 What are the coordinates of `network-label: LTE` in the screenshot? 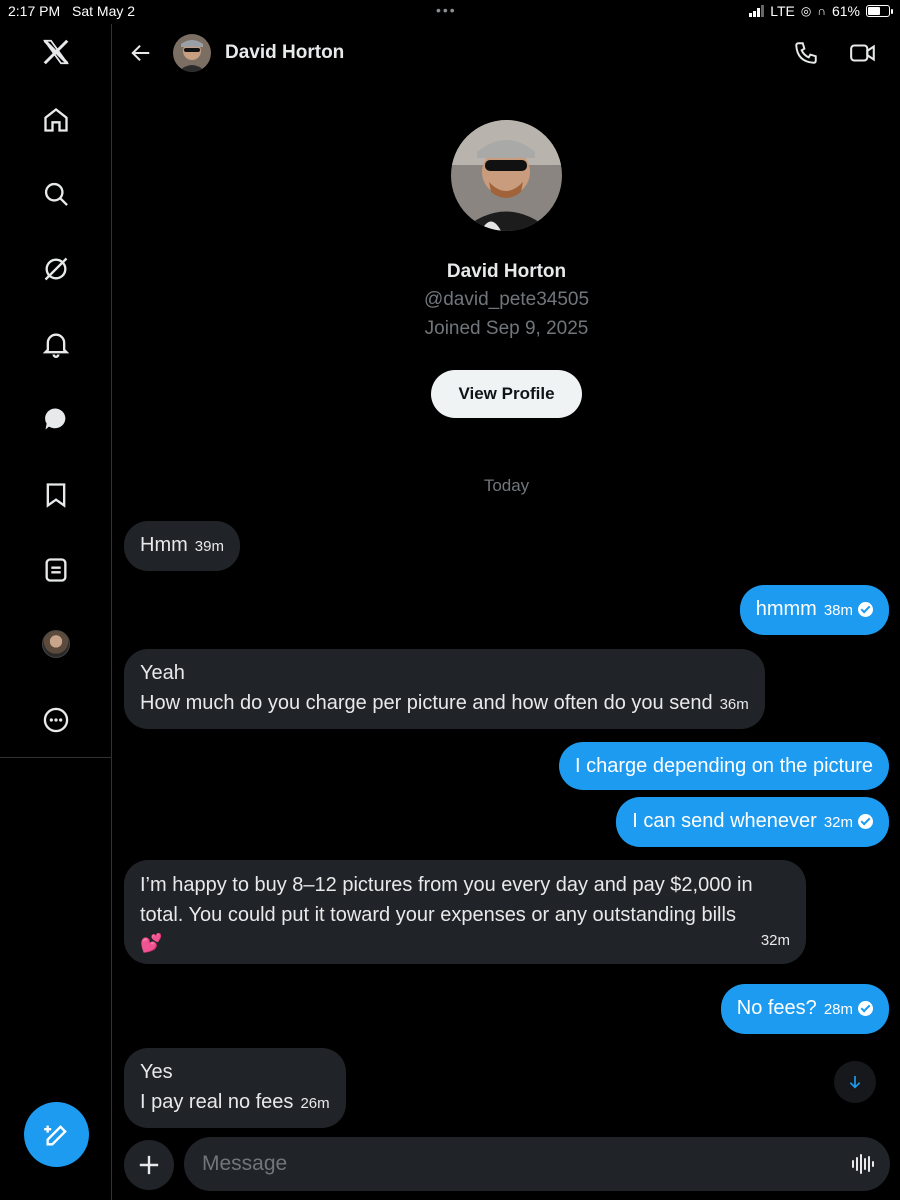 It's located at (782, 11).